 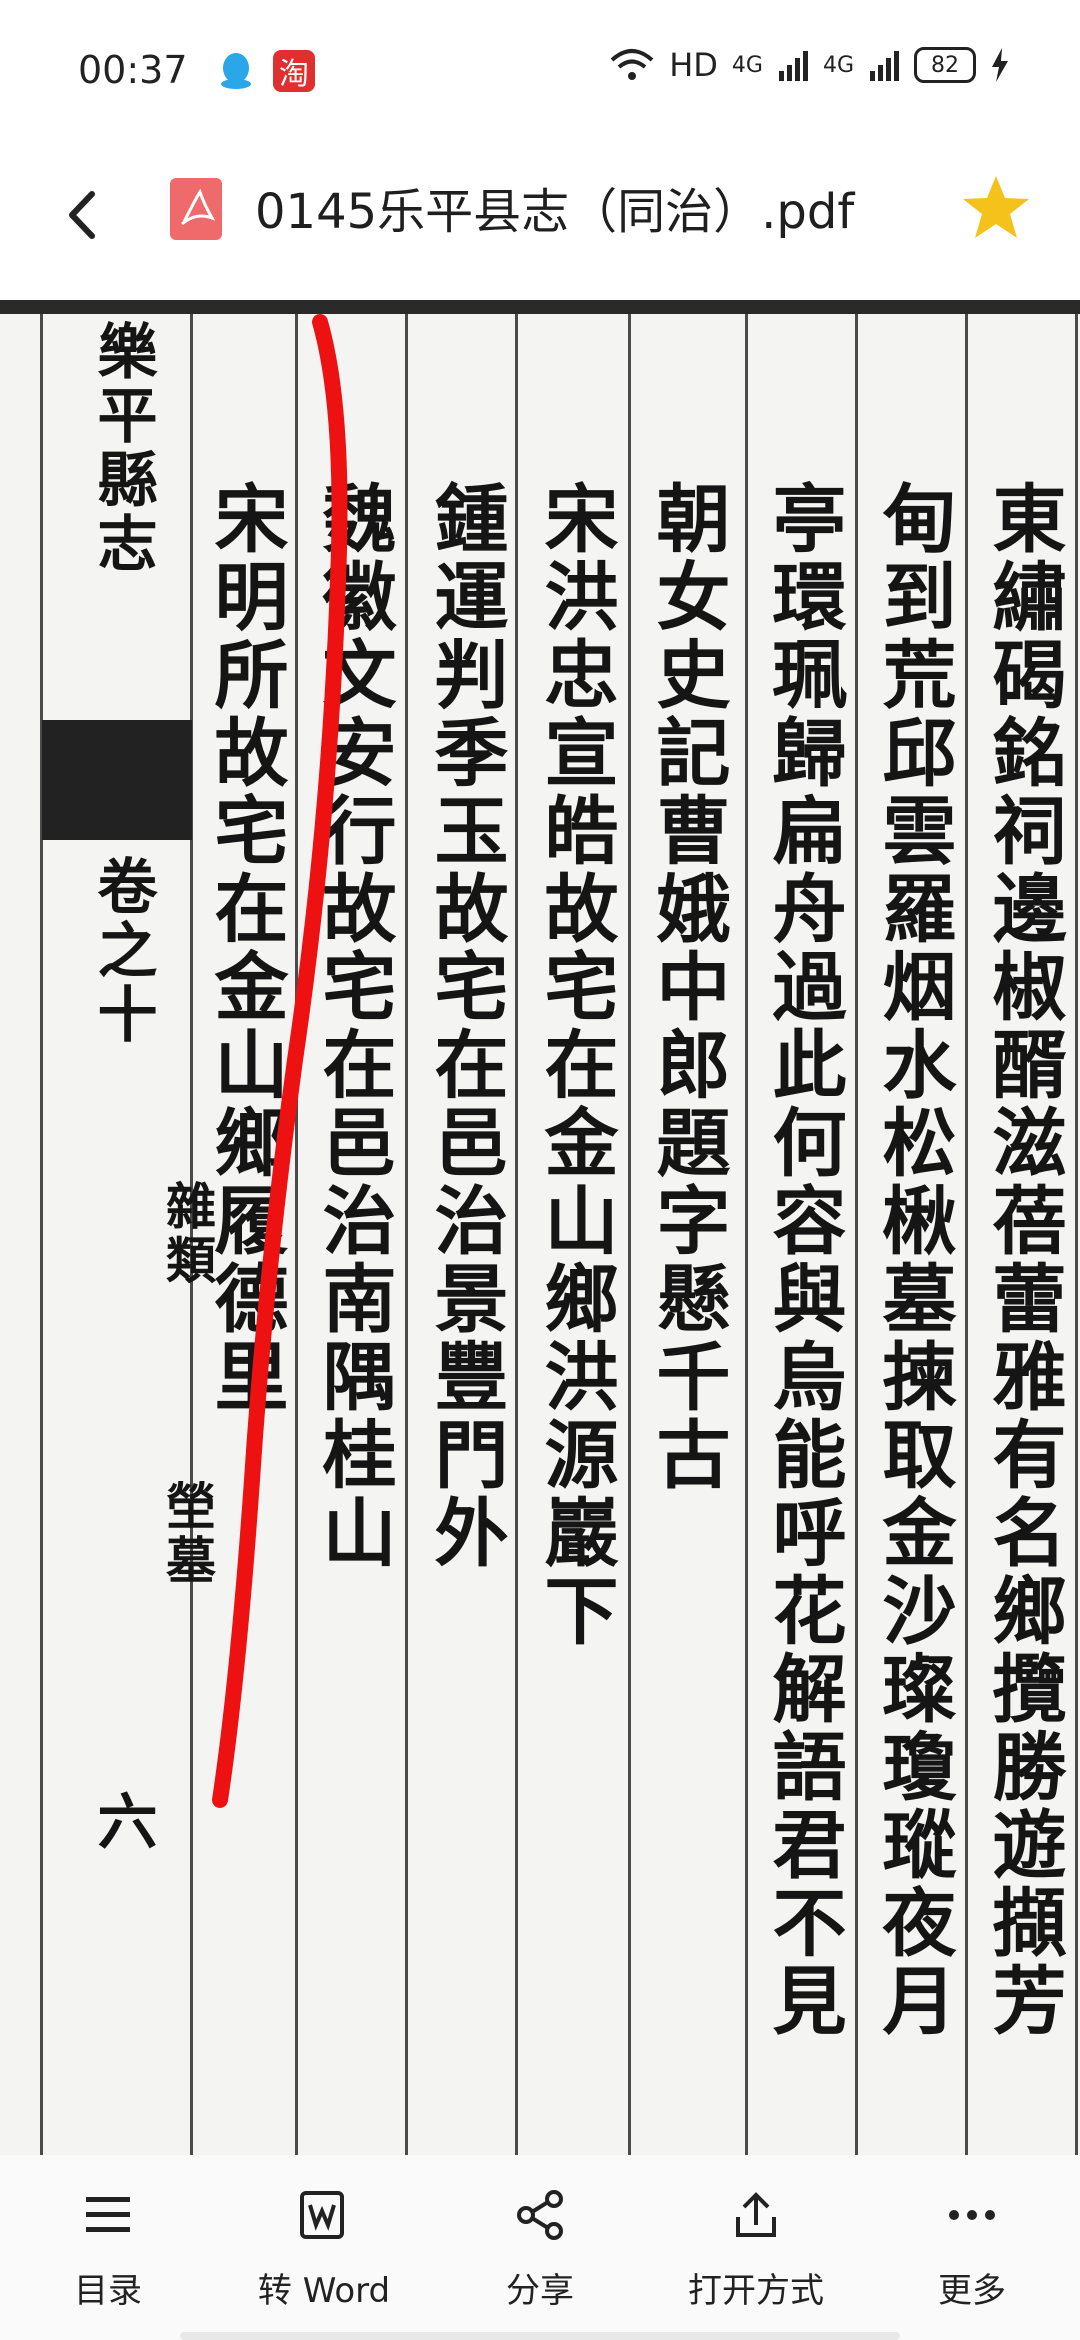 I want to click on share-icon, so click(x=540, y=2215).